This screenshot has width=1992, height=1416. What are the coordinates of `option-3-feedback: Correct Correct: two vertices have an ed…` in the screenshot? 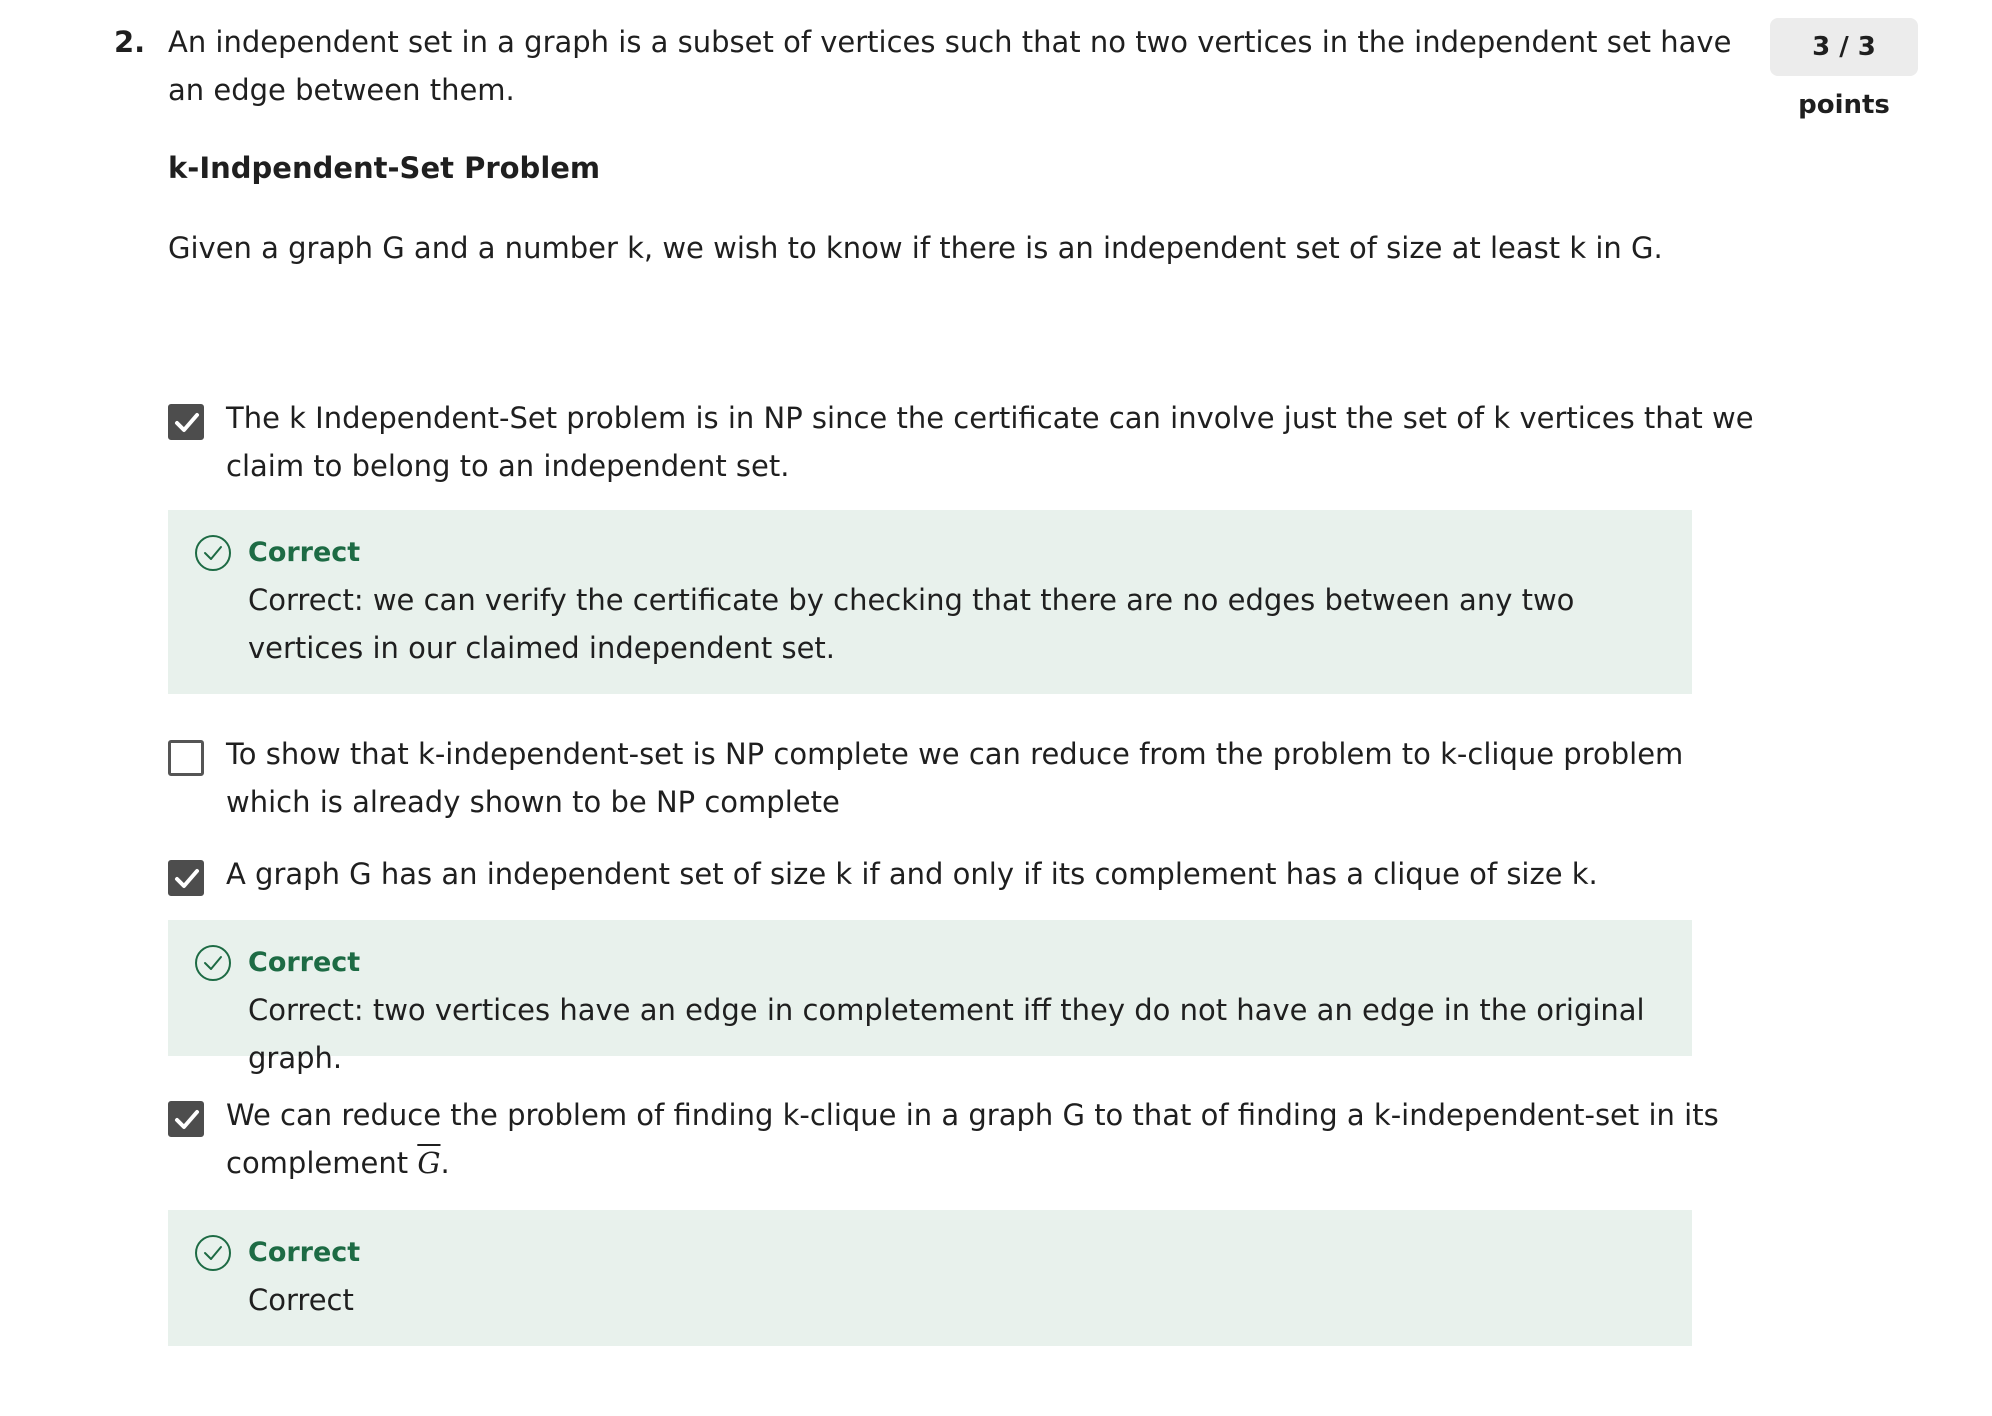 It's located at (930, 997).